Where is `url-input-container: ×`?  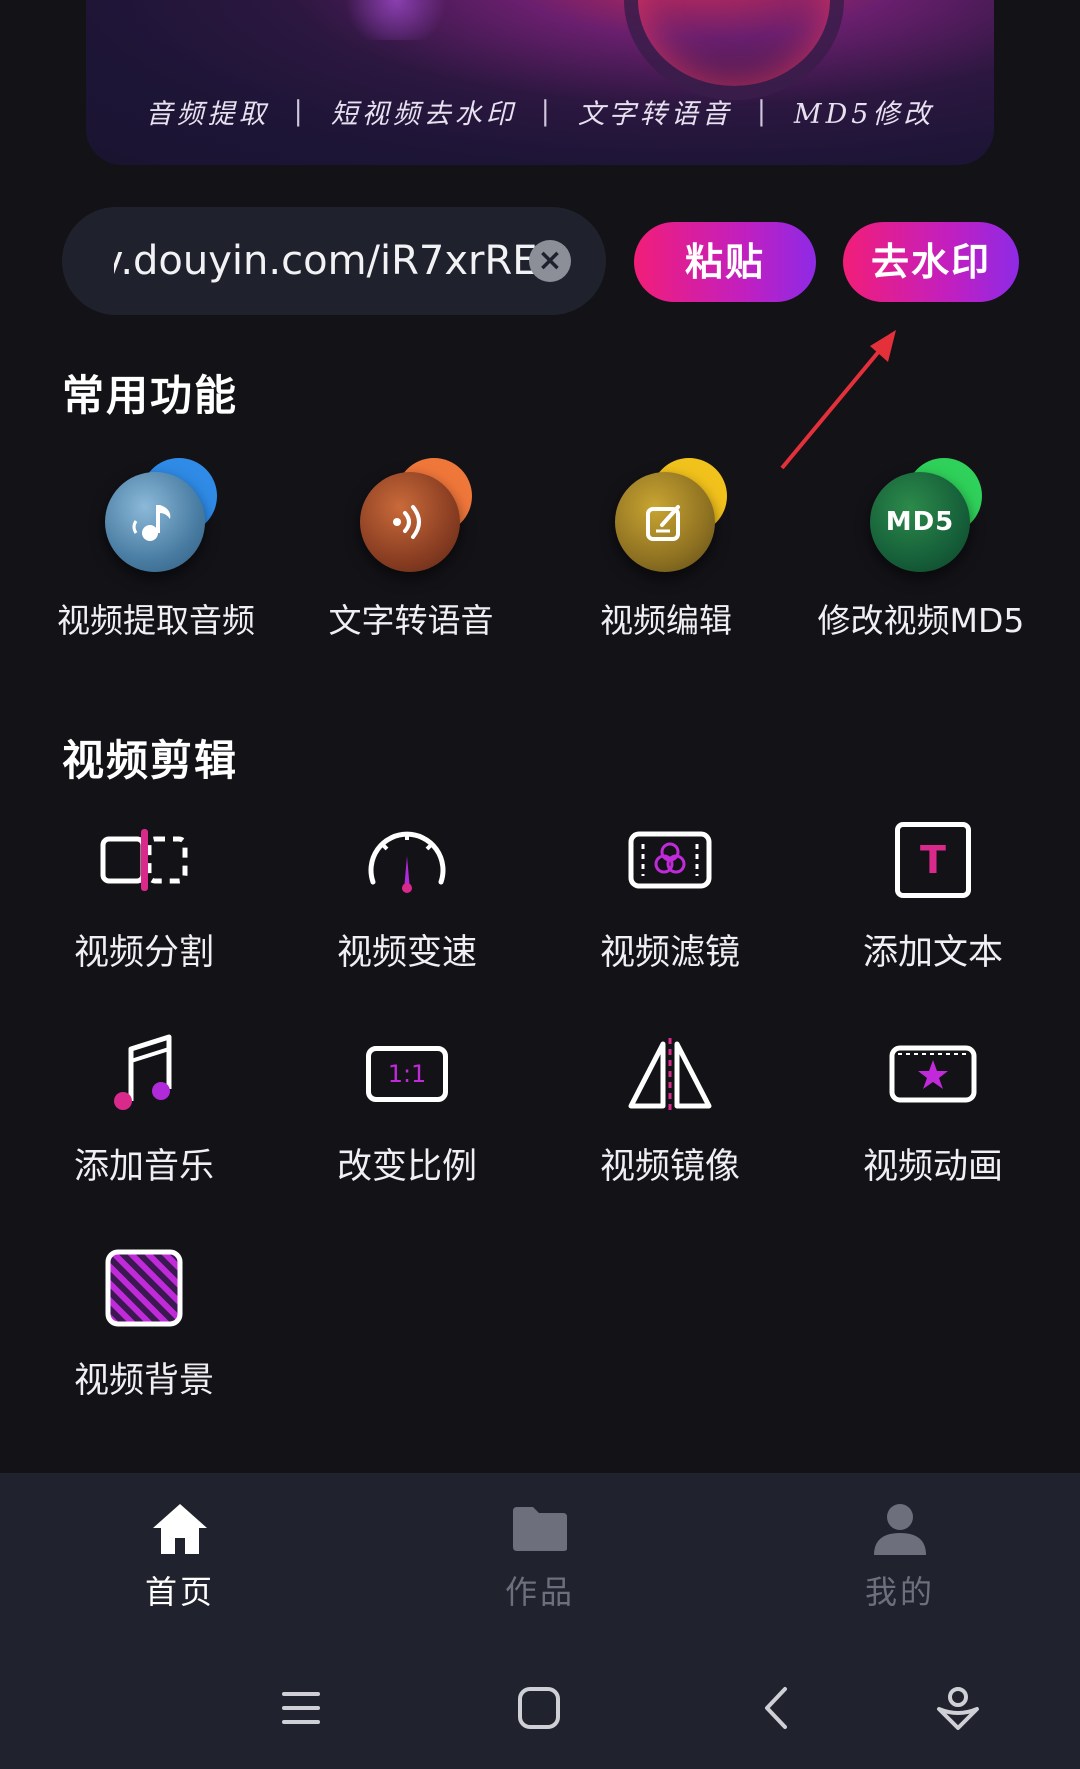
url-input-container: × is located at coordinates (334, 261).